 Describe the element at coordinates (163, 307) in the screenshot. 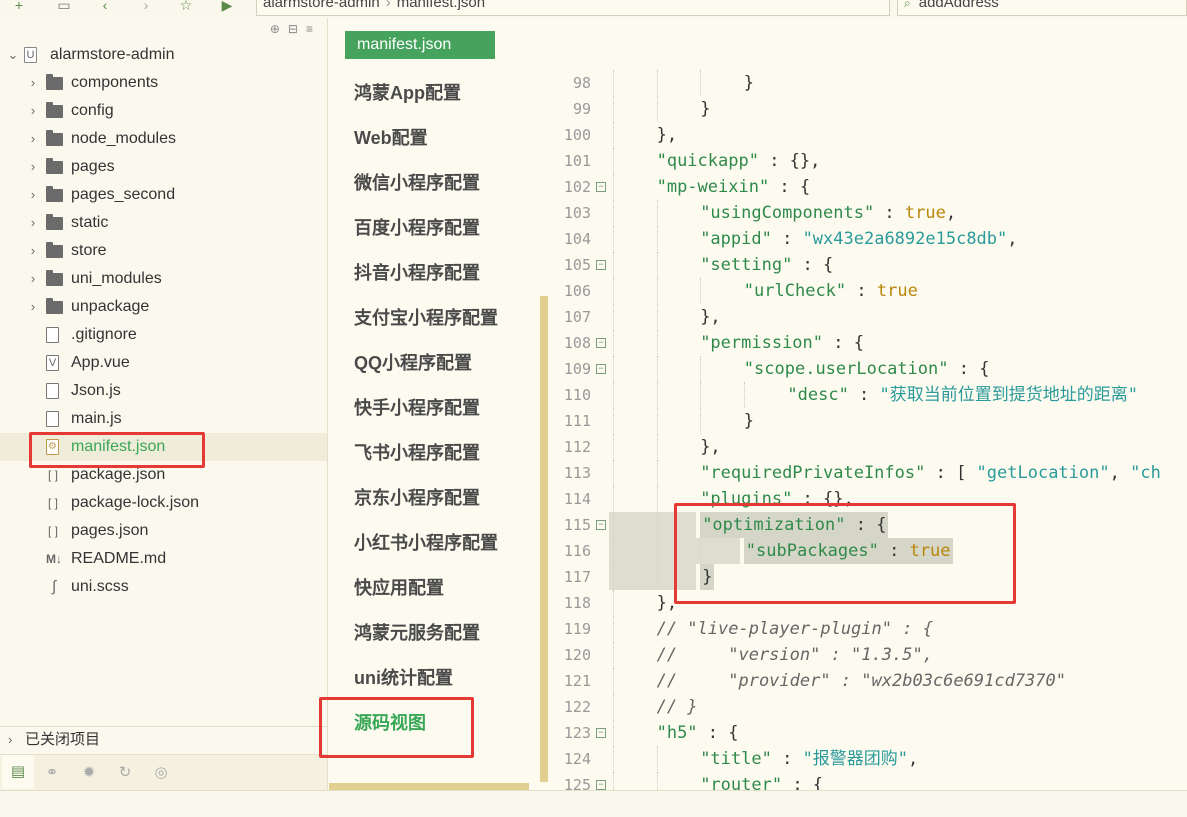

I see `tree-folder: › unpackage` at that location.